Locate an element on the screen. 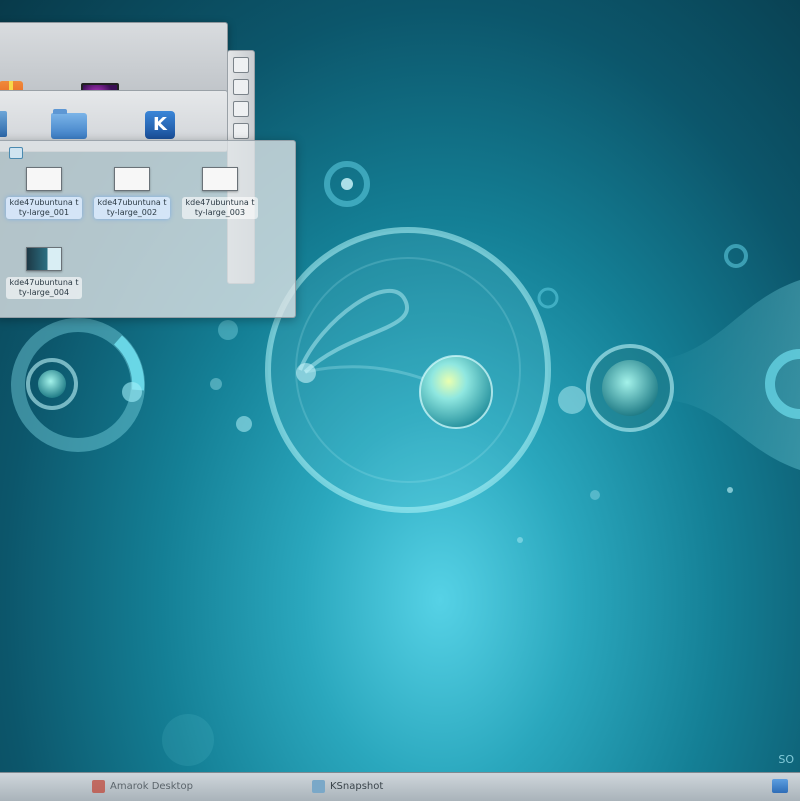 The width and height of the screenshot is (800, 801). file-name: kde47ubuntuna tty-large_001 is located at coordinates (44, 208).